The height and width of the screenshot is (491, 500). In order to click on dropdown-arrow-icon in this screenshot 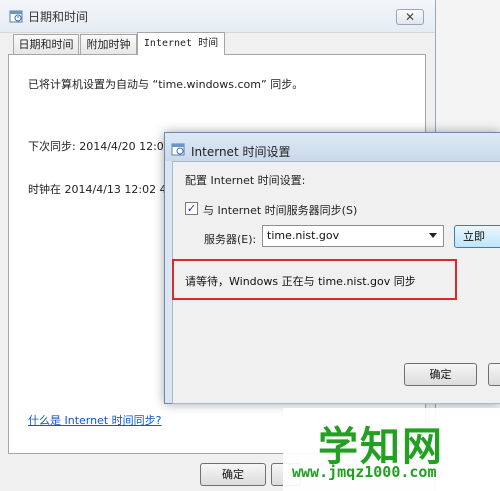, I will do `click(433, 235)`.